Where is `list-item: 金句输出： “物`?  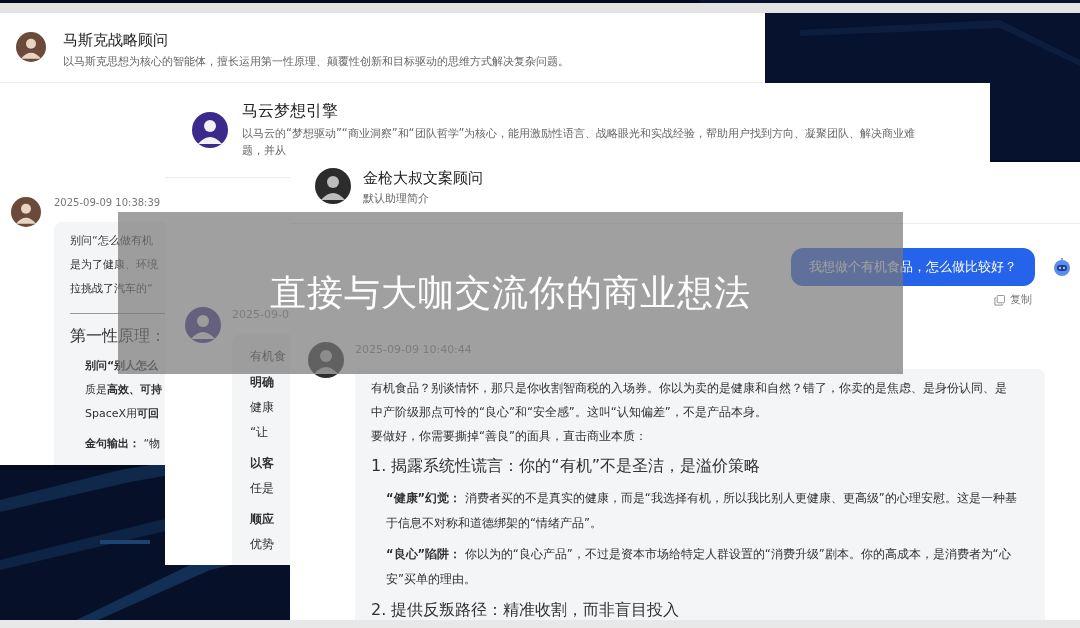
list-item: 金句输出： “物 is located at coordinates (123, 444).